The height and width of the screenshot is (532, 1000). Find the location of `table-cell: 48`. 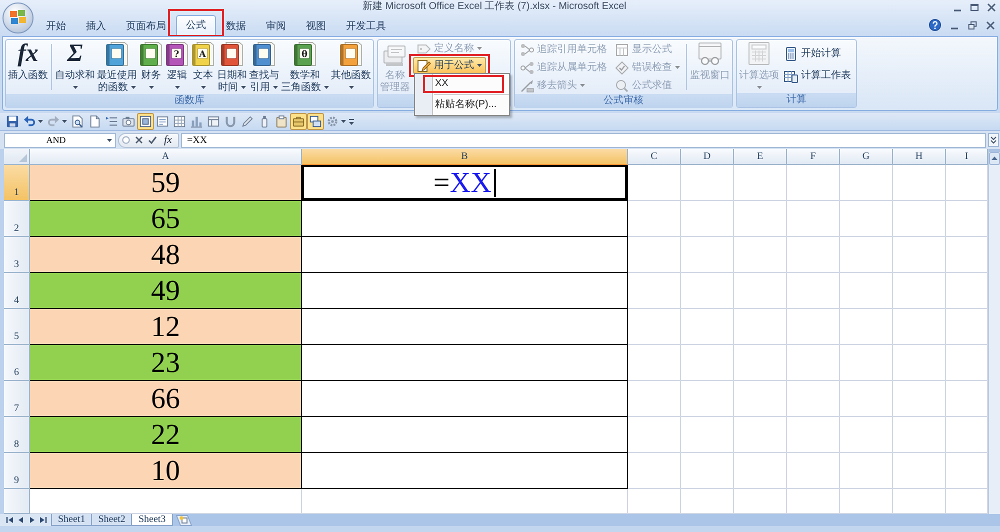

table-cell: 48 is located at coordinates (166, 255).